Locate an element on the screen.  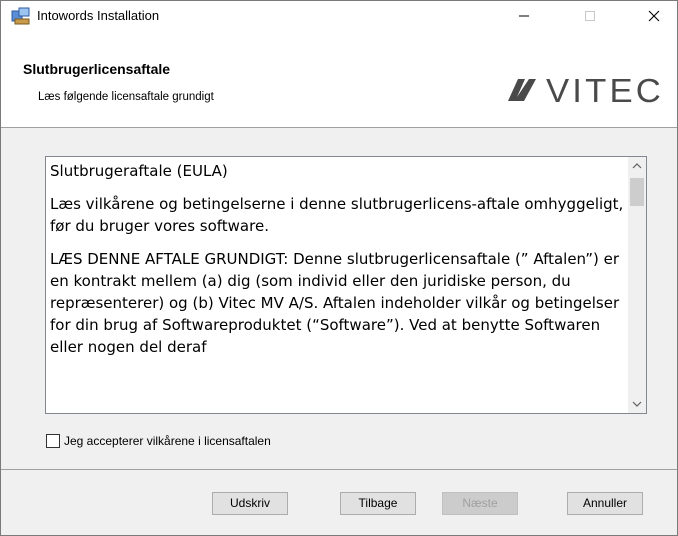
vitec-logo: VITEC is located at coordinates (587, 90).